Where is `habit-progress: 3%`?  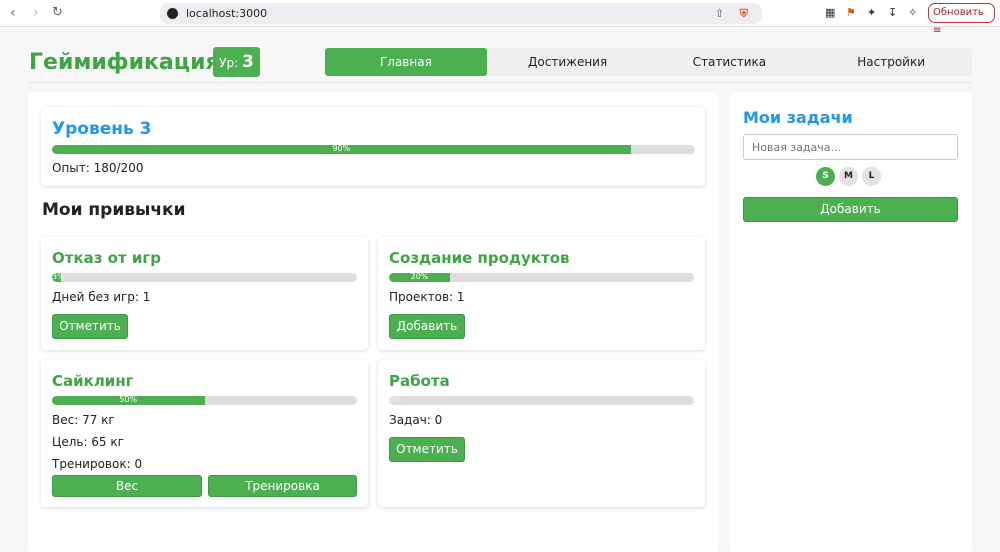 habit-progress: 3% is located at coordinates (204, 277).